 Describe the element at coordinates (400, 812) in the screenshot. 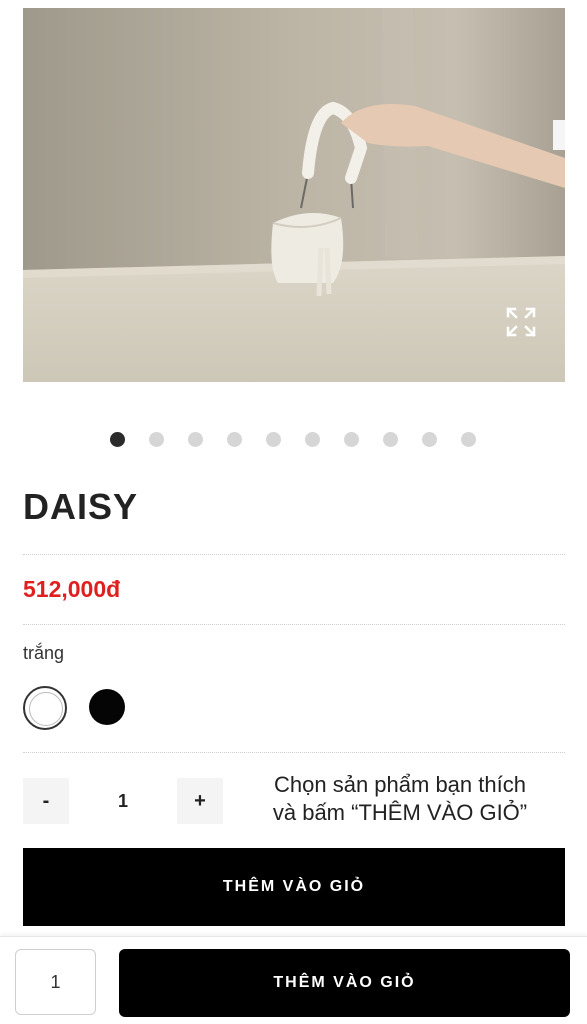

I see `hint-line-2: và bấm “THÊM VÀO GIỎ”` at that location.